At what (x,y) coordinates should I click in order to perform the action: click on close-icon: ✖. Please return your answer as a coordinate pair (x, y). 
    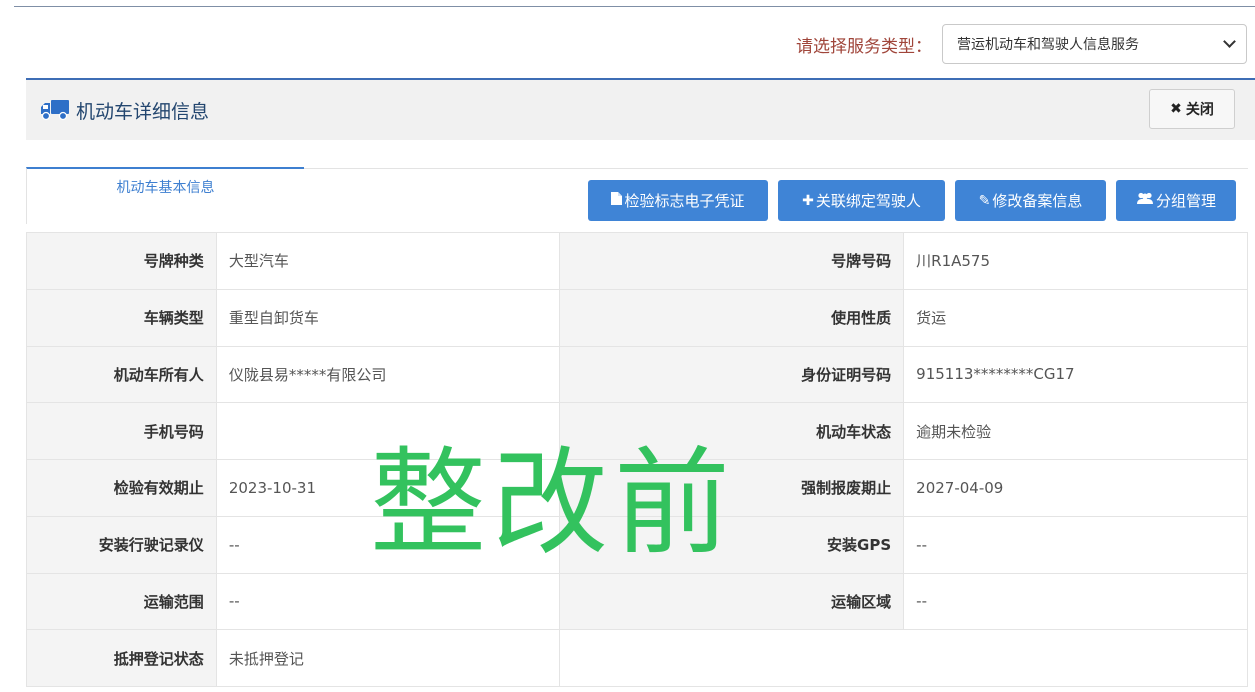
    Looking at the image, I should click on (1176, 109).